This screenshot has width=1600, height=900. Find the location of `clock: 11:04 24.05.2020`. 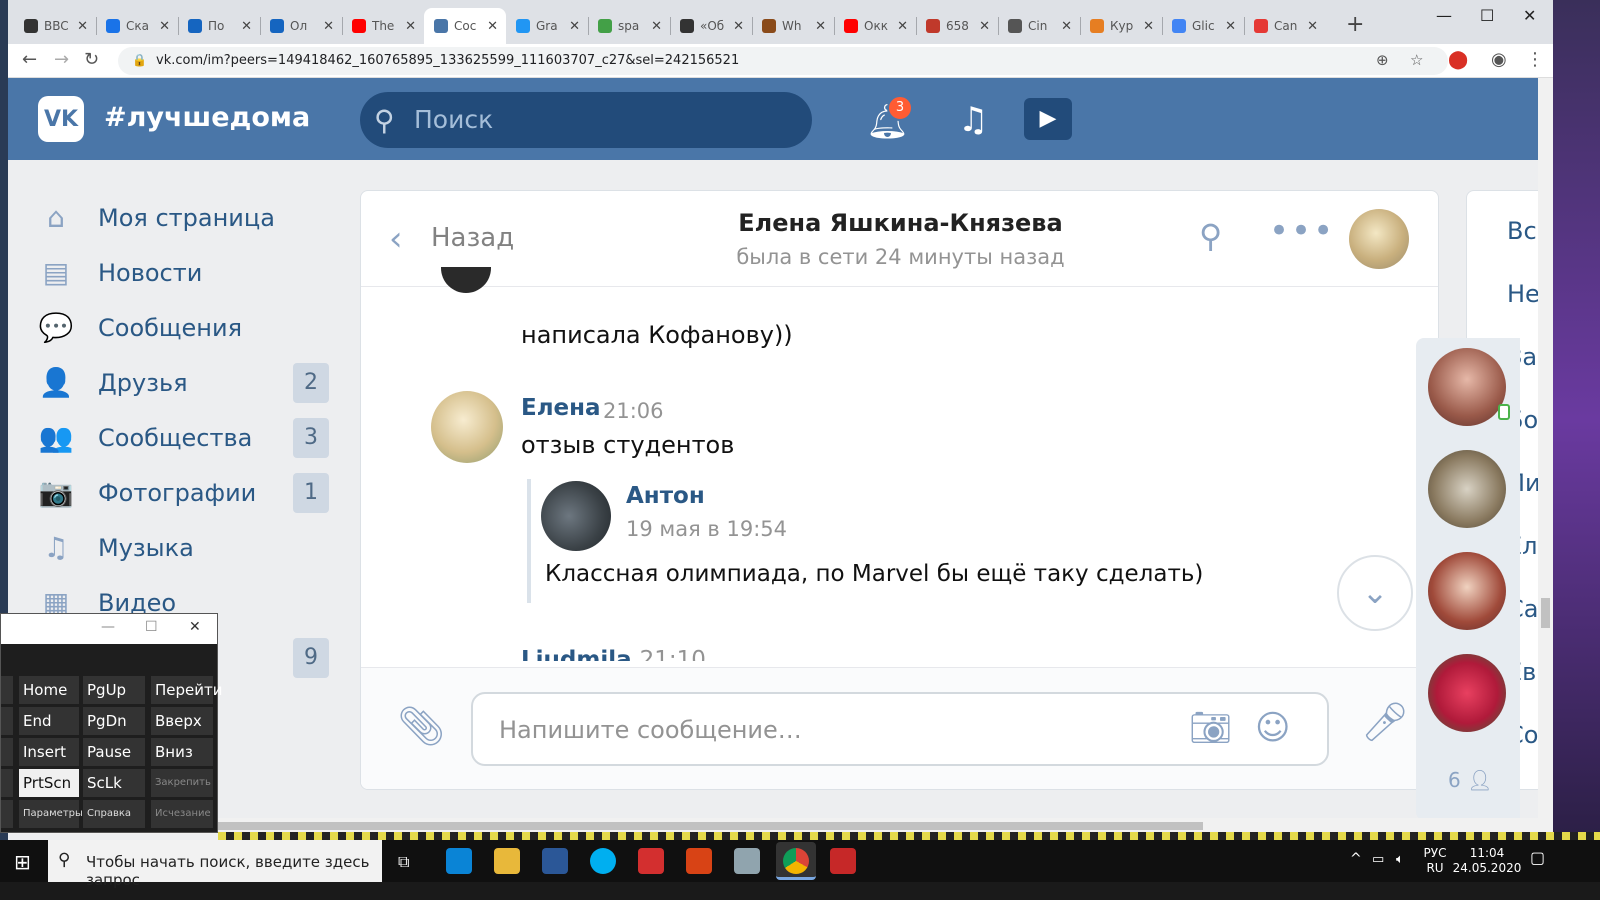

clock: 11:04 24.05.2020 is located at coordinates (1487, 861).